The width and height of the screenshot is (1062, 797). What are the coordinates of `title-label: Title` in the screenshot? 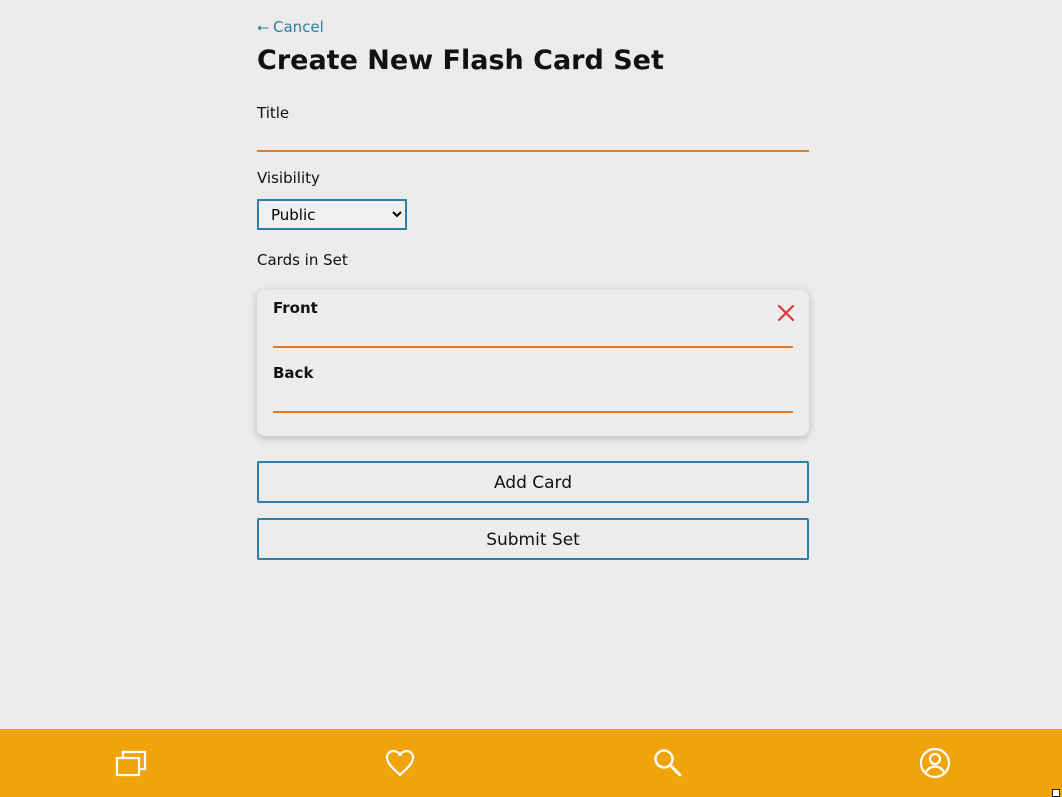 It's located at (273, 113).